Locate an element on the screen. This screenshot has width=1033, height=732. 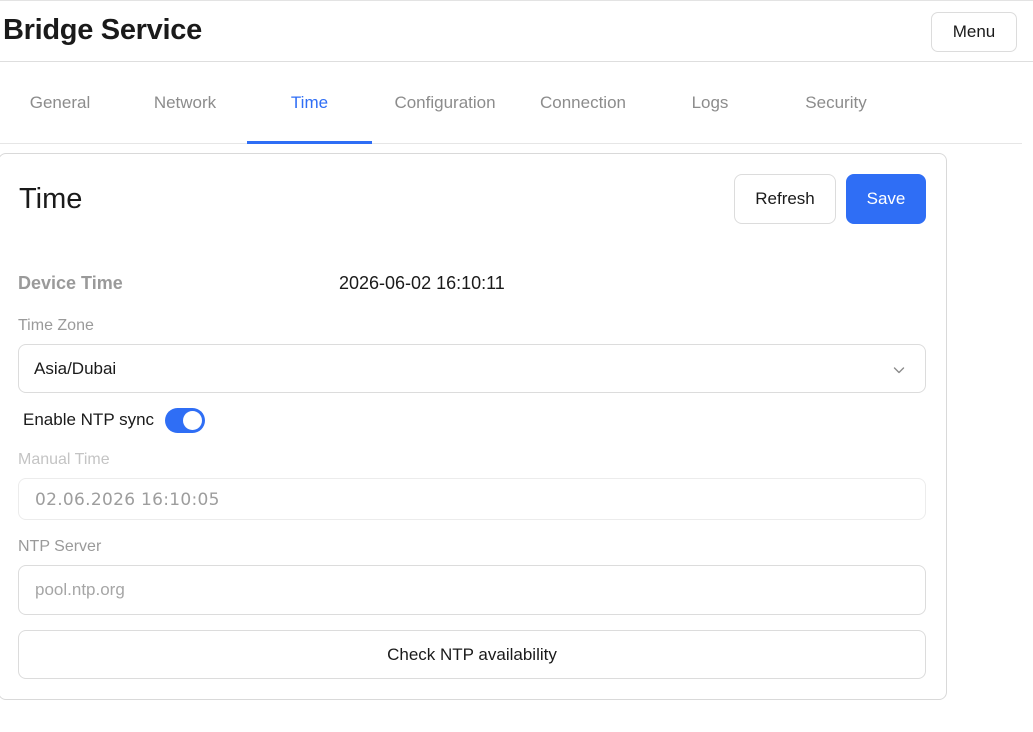
device-time-value: 2026-06-02 16:10:11 is located at coordinates (422, 283).